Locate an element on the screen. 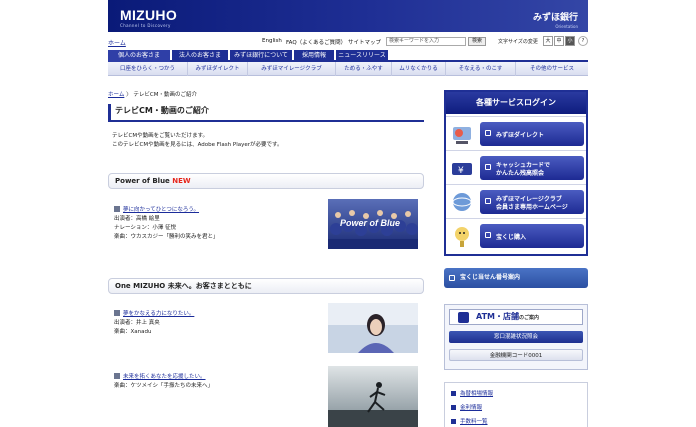  exchange-rate-link: 為替相場情報 is located at coordinates (472, 393).